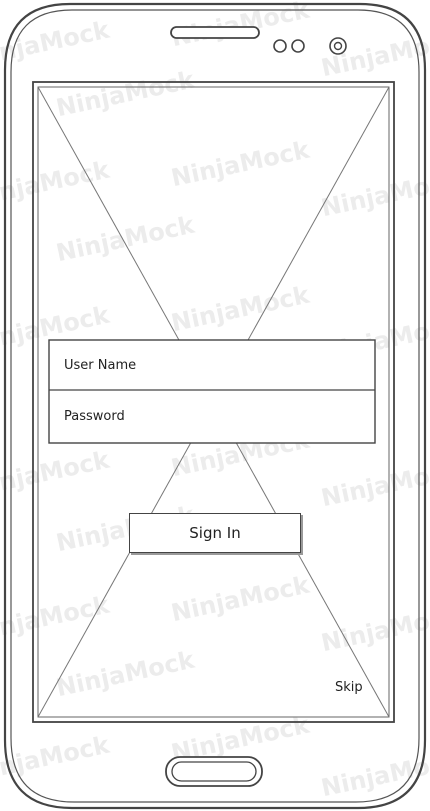 The width and height of the screenshot is (430, 811). Describe the element at coordinates (100, 365) in the screenshot. I see `username-placeholder: User Name` at that location.